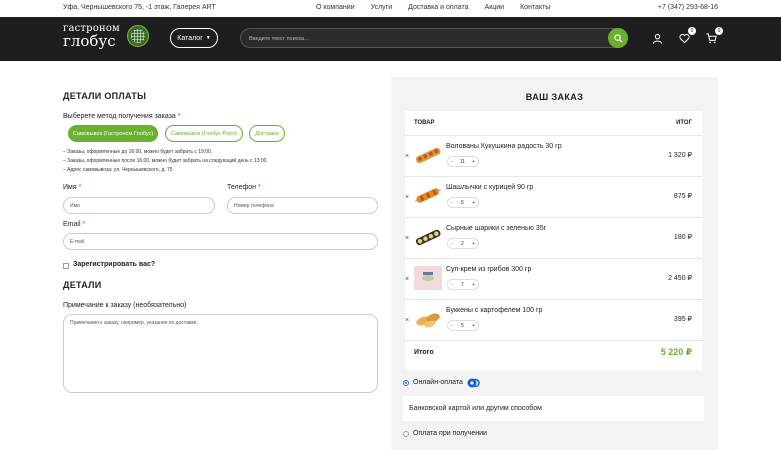 This screenshot has width=781, height=450. I want to click on payment-details-title: ДЕТАЛИ ОПЛАТЫ, so click(105, 96).